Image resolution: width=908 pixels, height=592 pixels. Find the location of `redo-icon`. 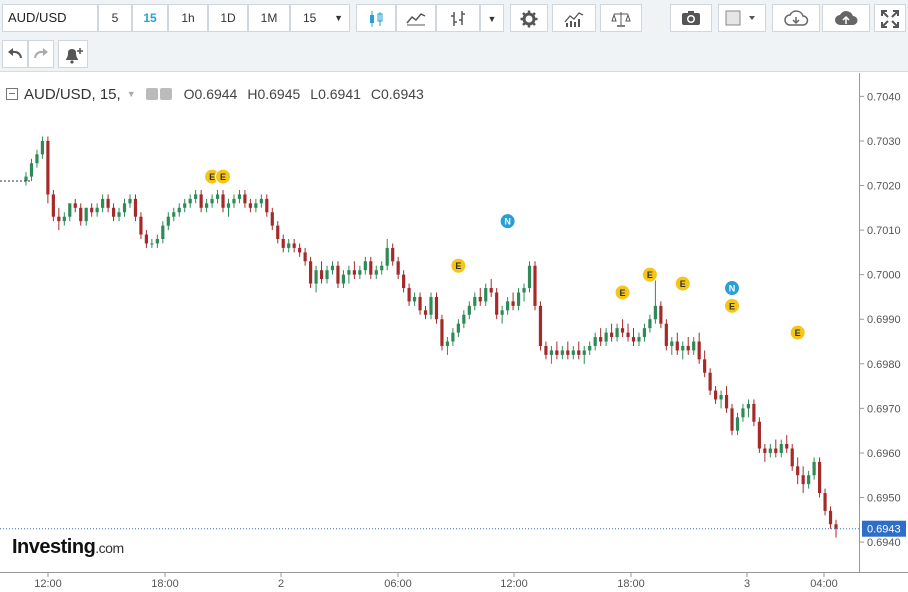

redo-icon is located at coordinates (41, 53).